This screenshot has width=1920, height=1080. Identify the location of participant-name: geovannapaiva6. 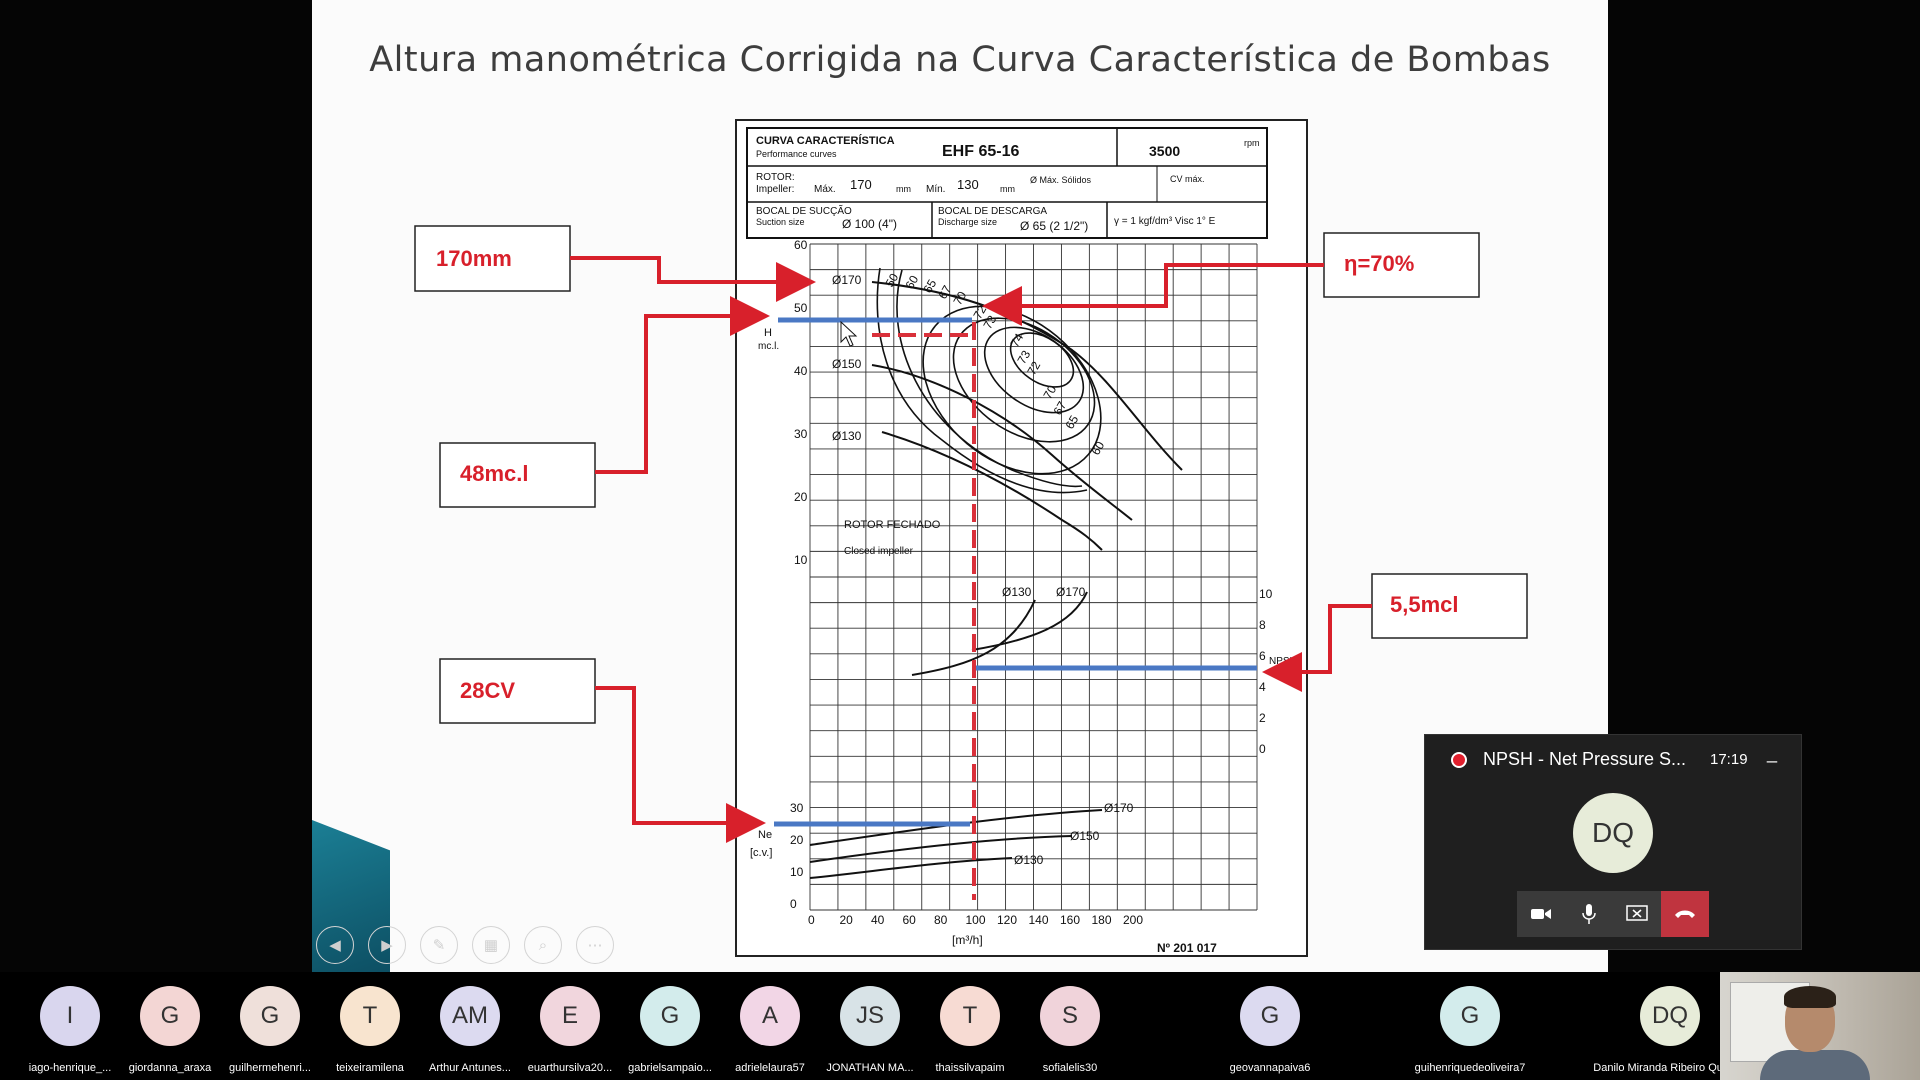
(1270, 1068).